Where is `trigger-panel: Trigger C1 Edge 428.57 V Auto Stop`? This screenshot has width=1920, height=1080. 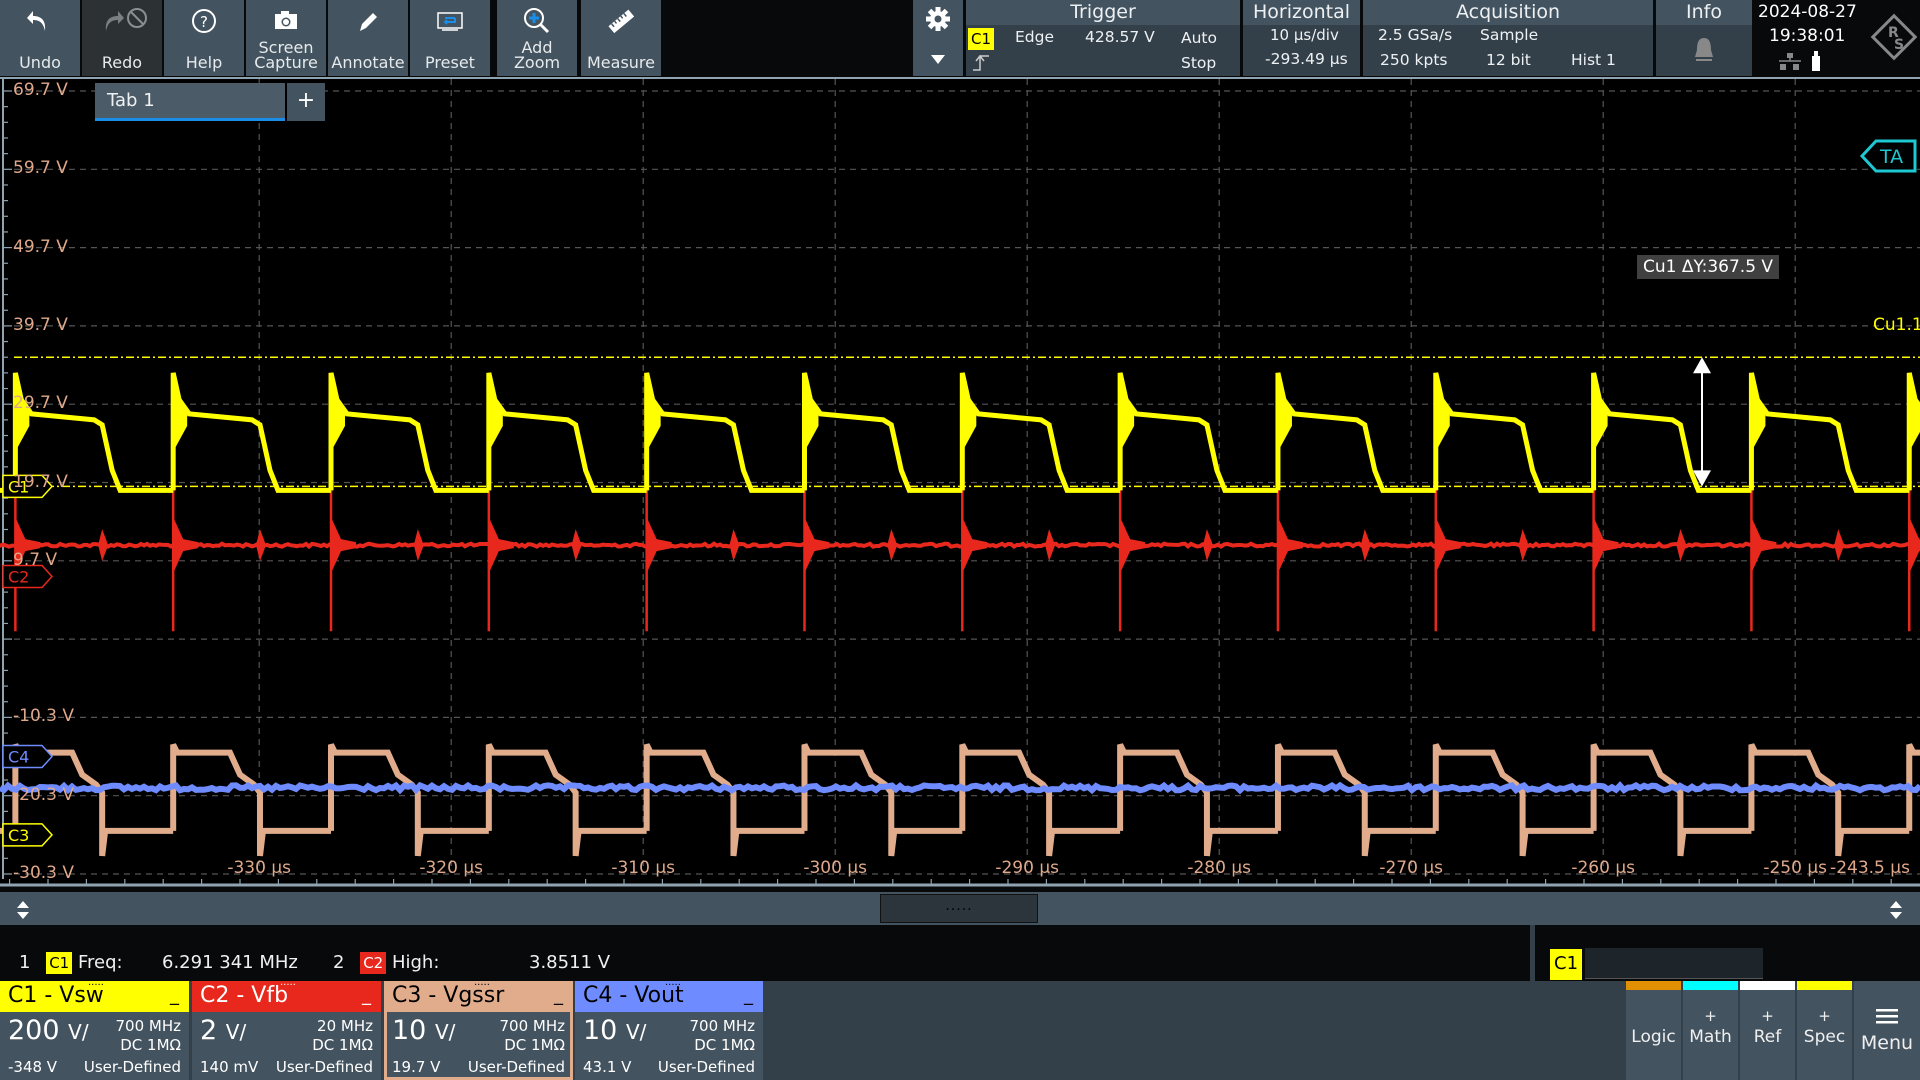 trigger-panel: Trigger C1 Edge 428.57 V Auto Stop is located at coordinates (1103, 38).